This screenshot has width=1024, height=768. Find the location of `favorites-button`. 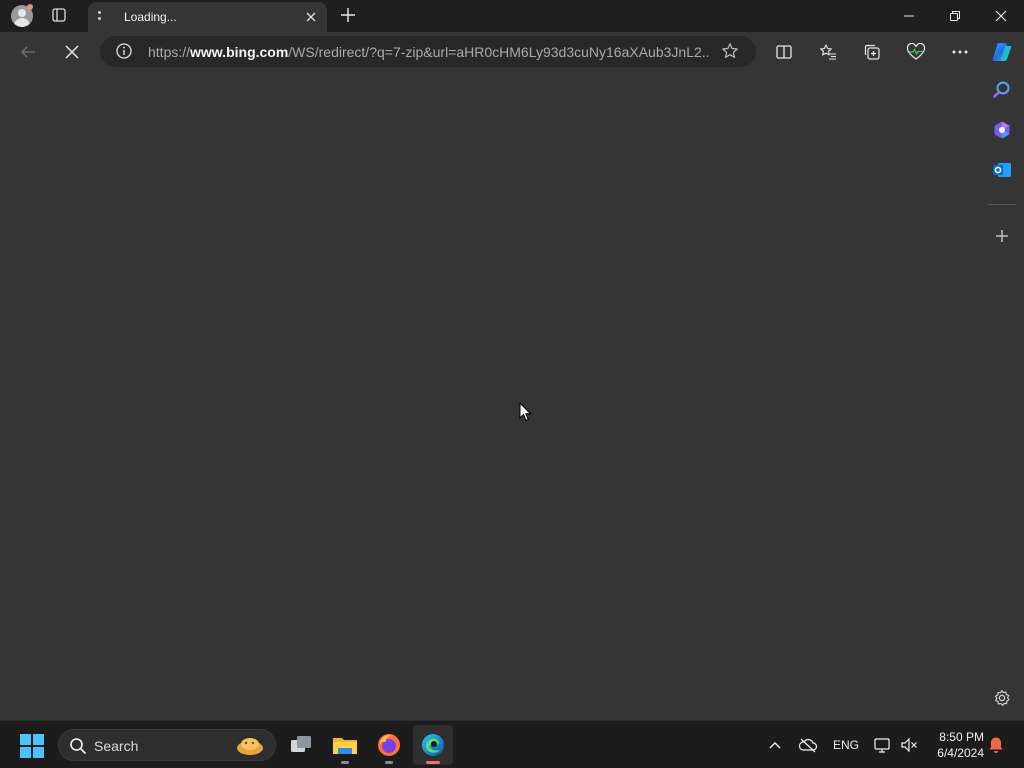

favorites-button is located at coordinates (828, 52).